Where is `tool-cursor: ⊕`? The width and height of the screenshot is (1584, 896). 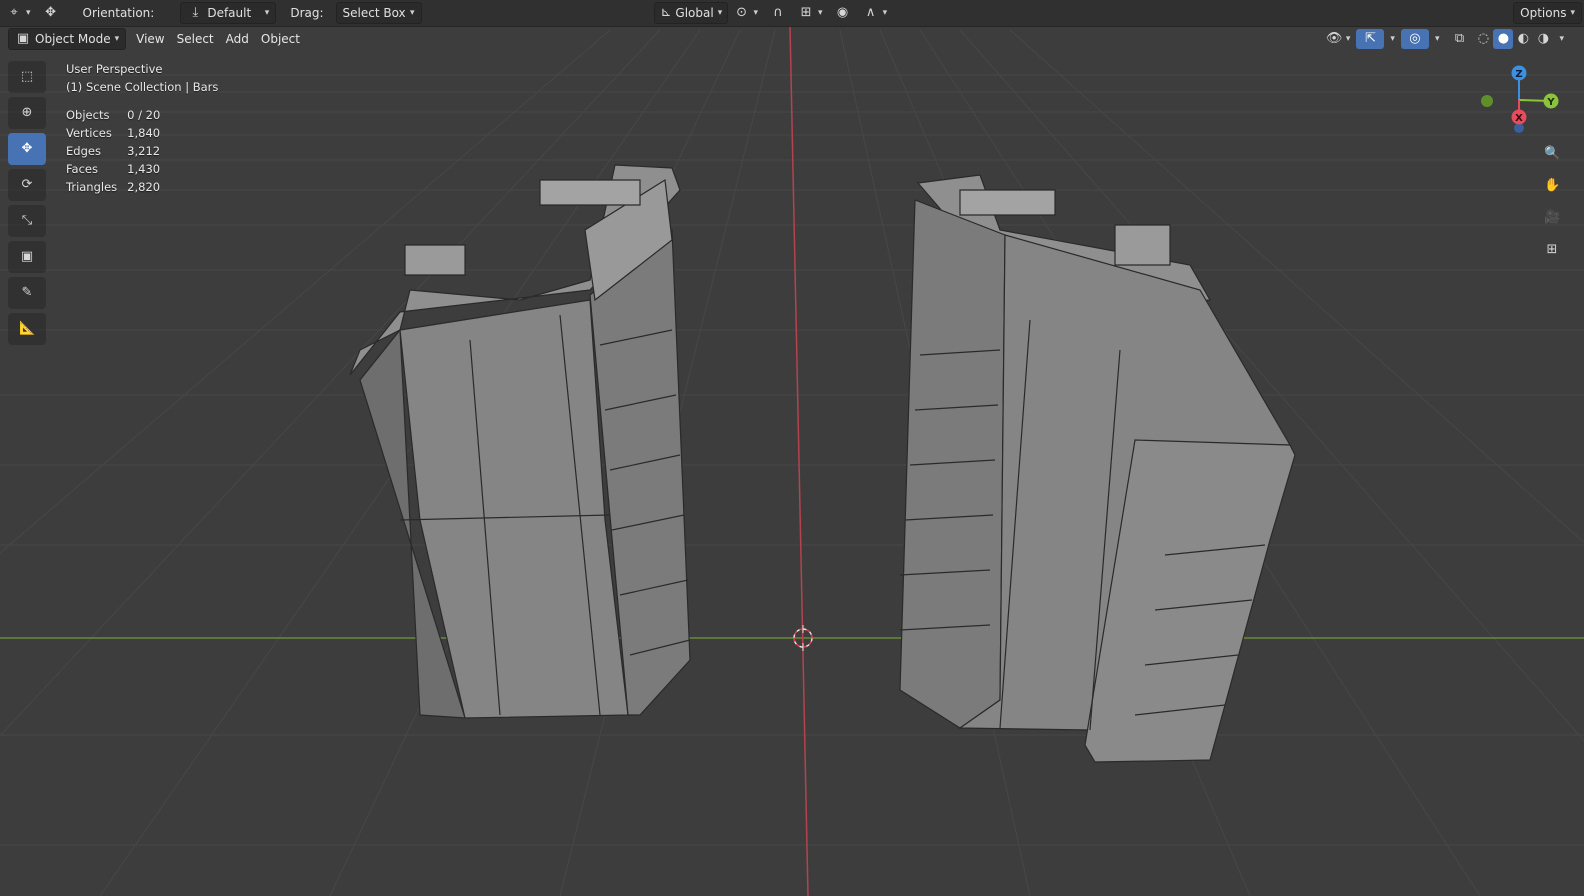 tool-cursor: ⊕ is located at coordinates (27, 113).